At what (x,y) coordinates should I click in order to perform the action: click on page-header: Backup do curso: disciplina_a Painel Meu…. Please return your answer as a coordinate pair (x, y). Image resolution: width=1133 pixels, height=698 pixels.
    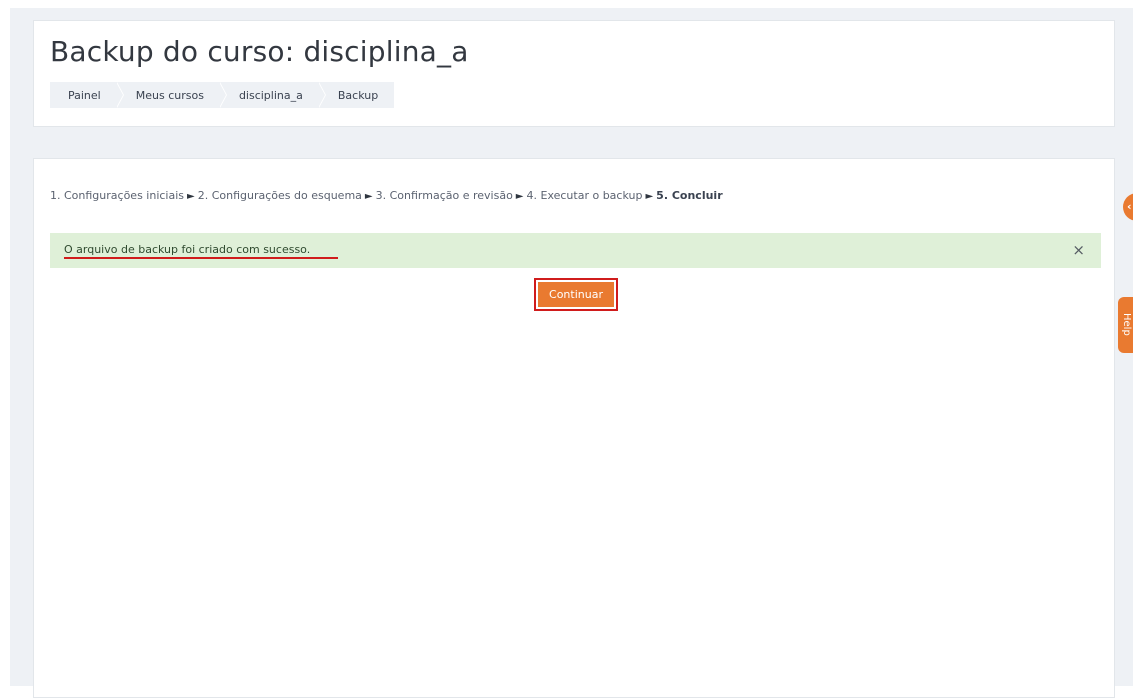
    Looking at the image, I should click on (574, 73).